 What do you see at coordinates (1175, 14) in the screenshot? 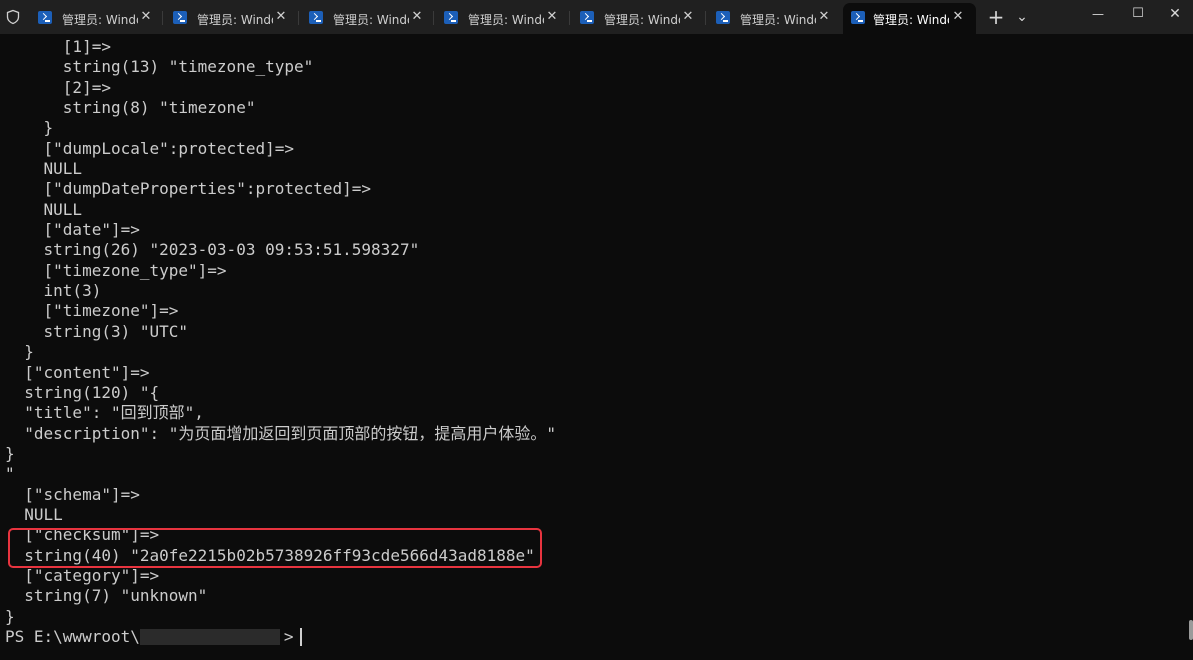
I see `close-button: ✕` at bounding box center [1175, 14].